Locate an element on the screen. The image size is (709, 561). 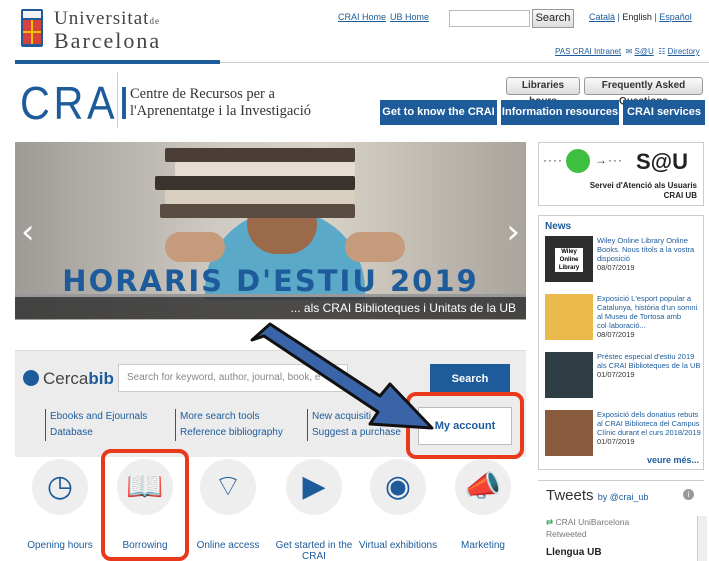
news-thumb-wiley: Wiley Online Library is located at coordinates (569, 259).